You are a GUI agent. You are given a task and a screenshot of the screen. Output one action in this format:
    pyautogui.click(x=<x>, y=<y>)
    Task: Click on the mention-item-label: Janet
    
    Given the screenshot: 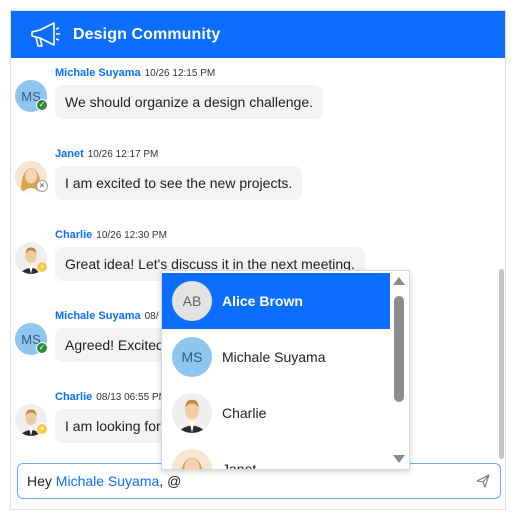 What is the action you would take?
    pyautogui.click(x=239, y=465)
    